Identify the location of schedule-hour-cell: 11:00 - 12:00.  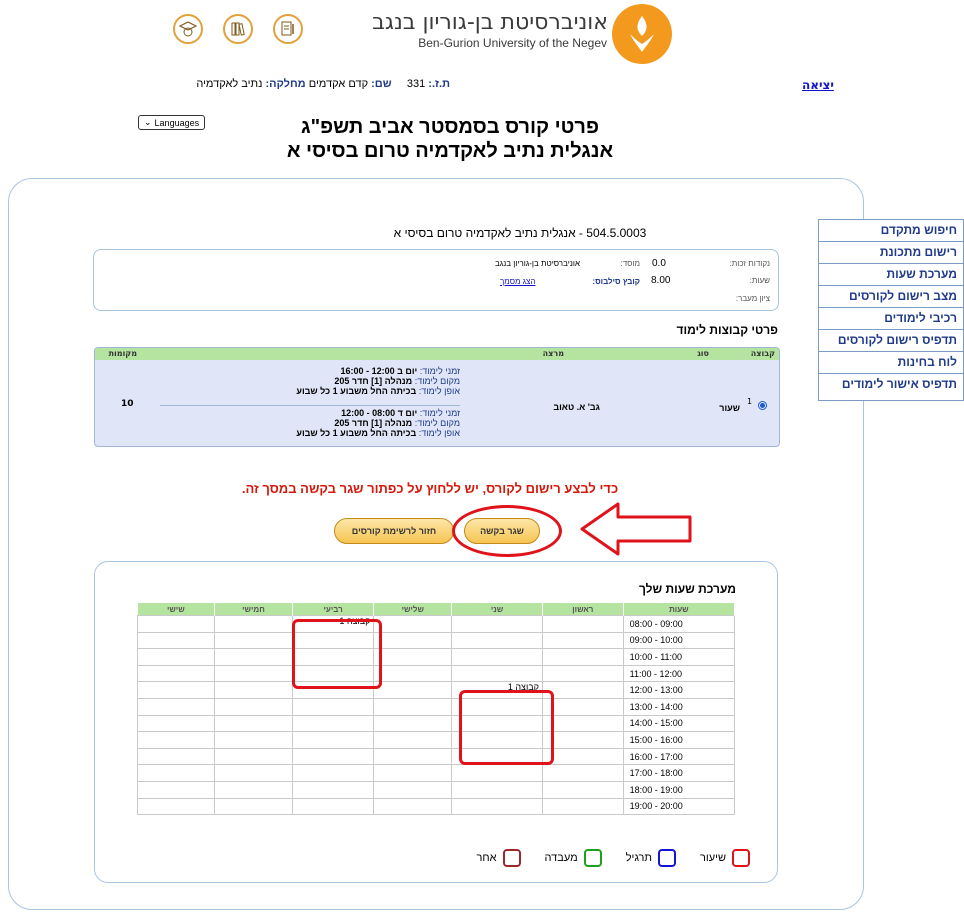
(679, 673).